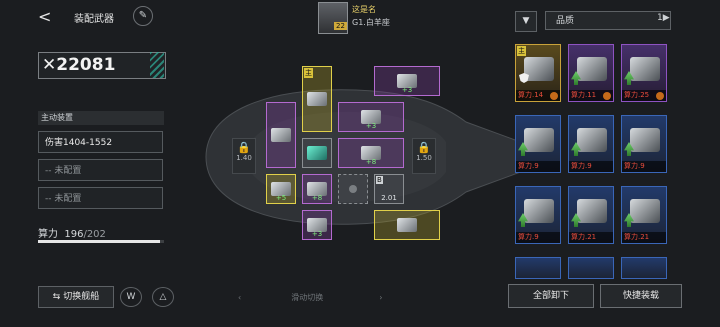 The height and width of the screenshot is (327, 720). I want to click on module-main: 主, so click(317, 99).